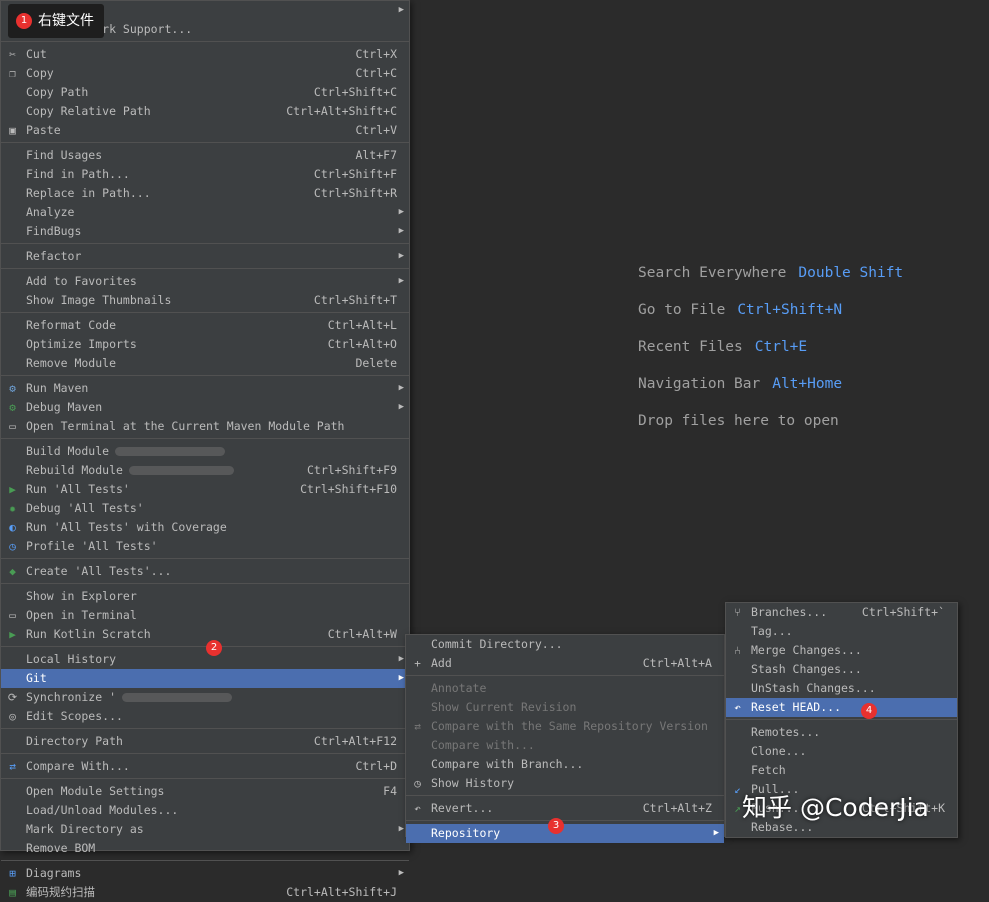 This screenshot has height=902, width=989. What do you see at coordinates (205, 848) in the screenshot?
I see `menu-item-remove-bom: Remove BOM` at bounding box center [205, 848].